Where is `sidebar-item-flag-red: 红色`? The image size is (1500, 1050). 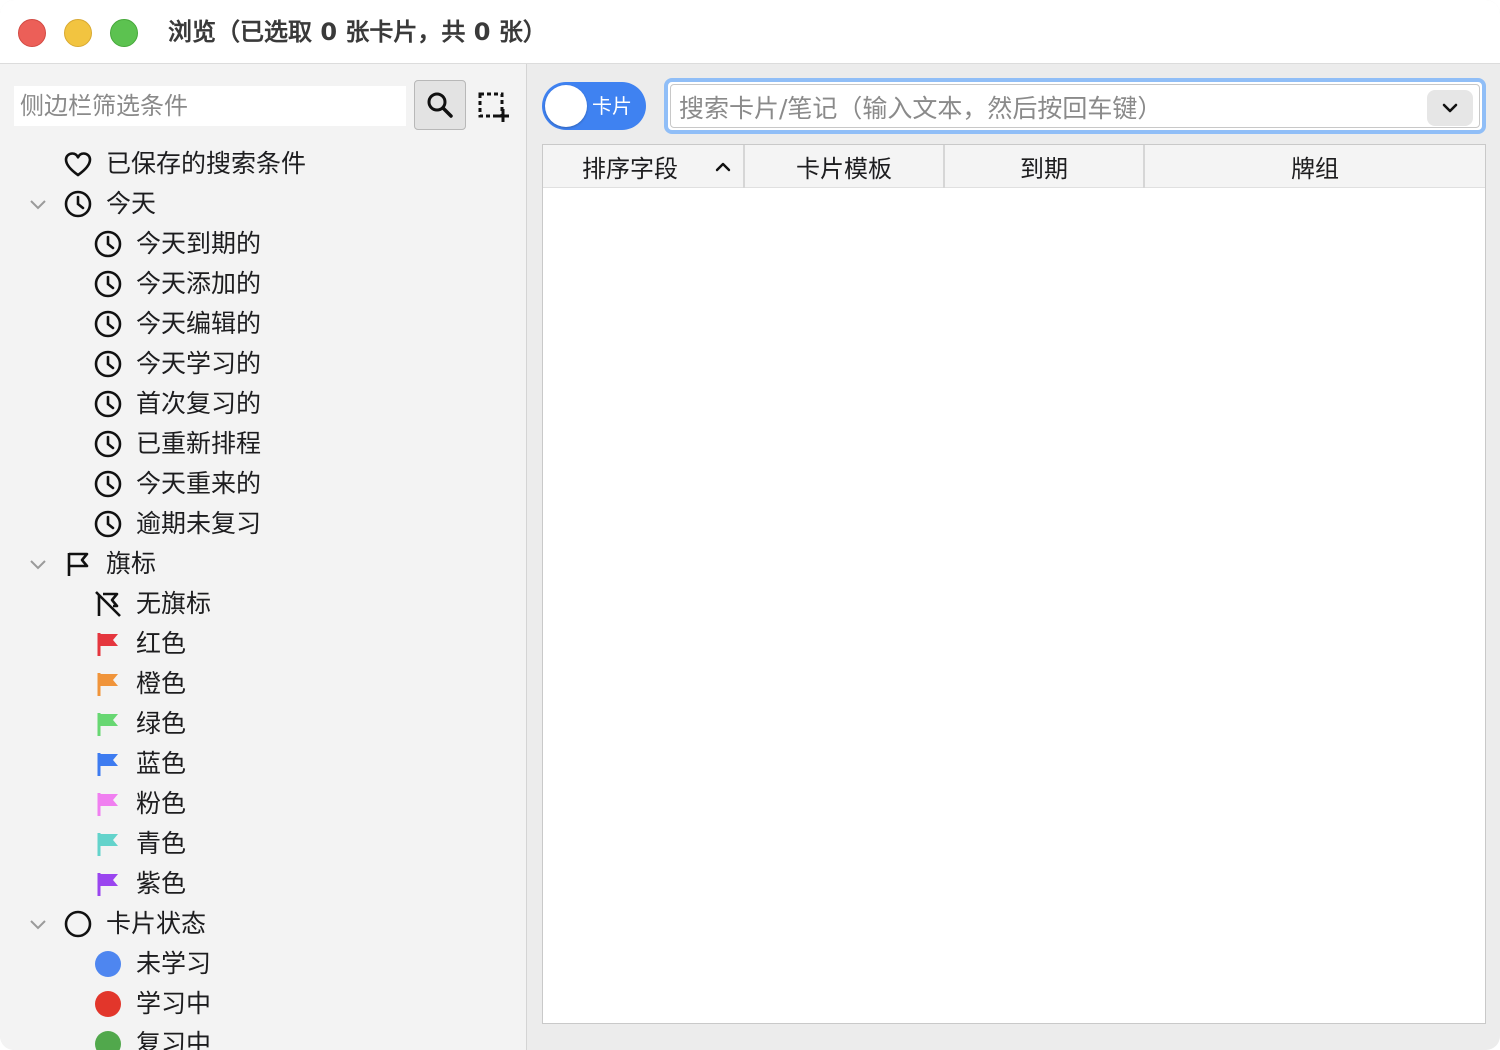 sidebar-item-flag-red: 红色 is located at coordinates (263, 644).